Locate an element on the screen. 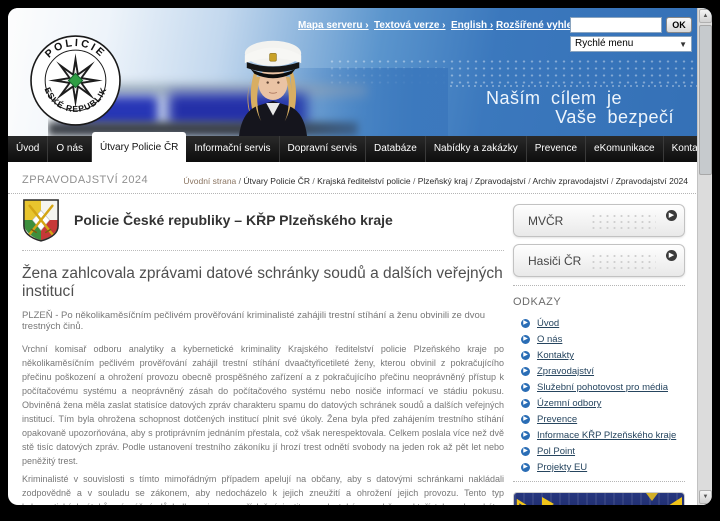 This screenshot has height=521, width=720. scrollbar: ▲ ▼ is located at coordinates (704, 256).